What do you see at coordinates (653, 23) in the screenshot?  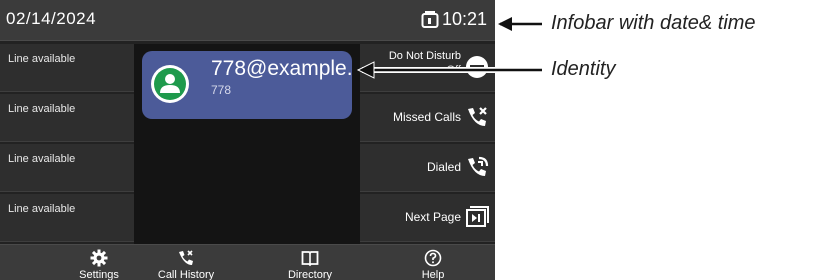 I see `infobar-callout: Infobar with date& time` at bounding box center [653, 23].